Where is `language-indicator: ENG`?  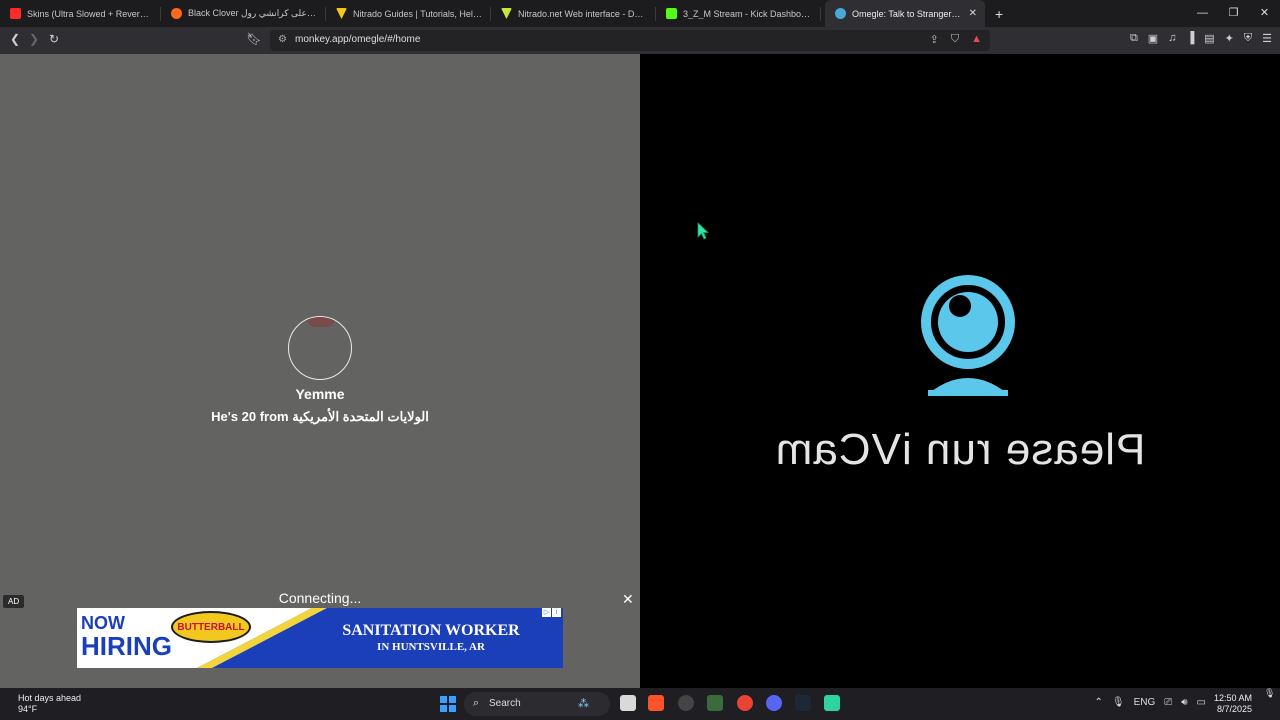
language-indicator: ENG is located at coordinates (1145, 702).